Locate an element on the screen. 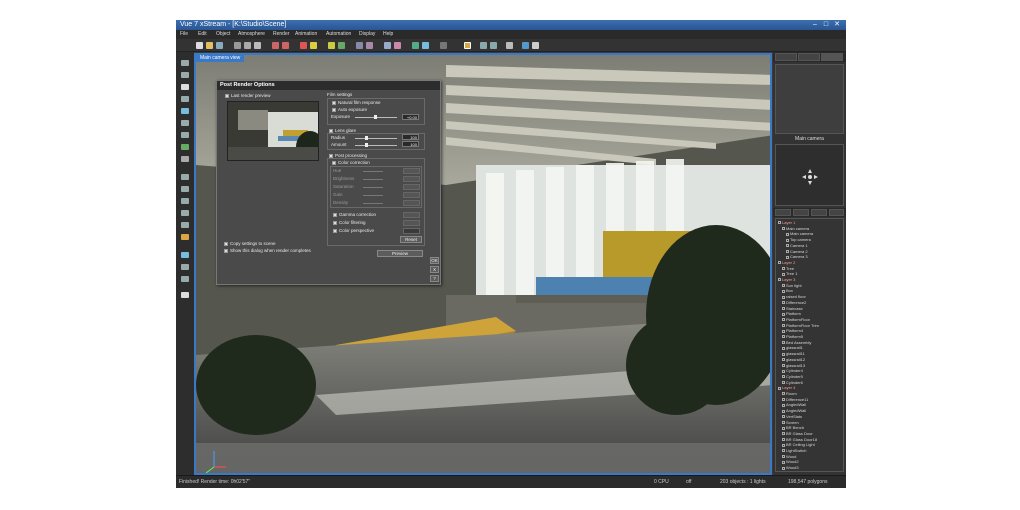 The height and width of the screenshot is (510, 1020). menu-file: File is located at coordinates (184, 34).